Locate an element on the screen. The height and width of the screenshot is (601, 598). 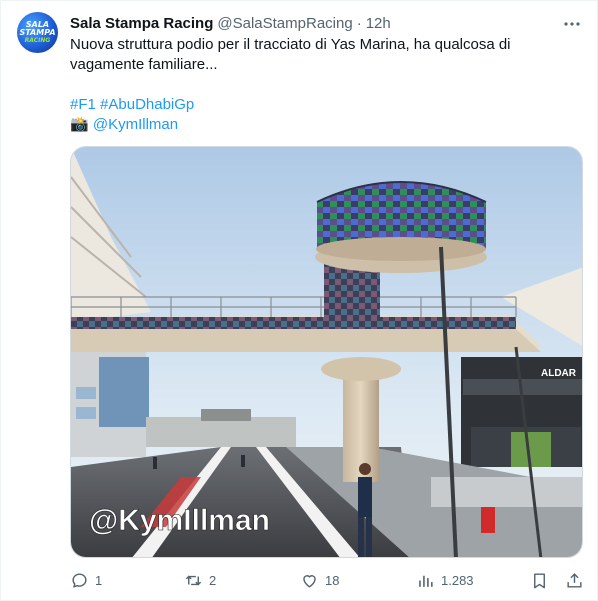
sign-aldar: ALDAR is located at coordinates (559, 373).